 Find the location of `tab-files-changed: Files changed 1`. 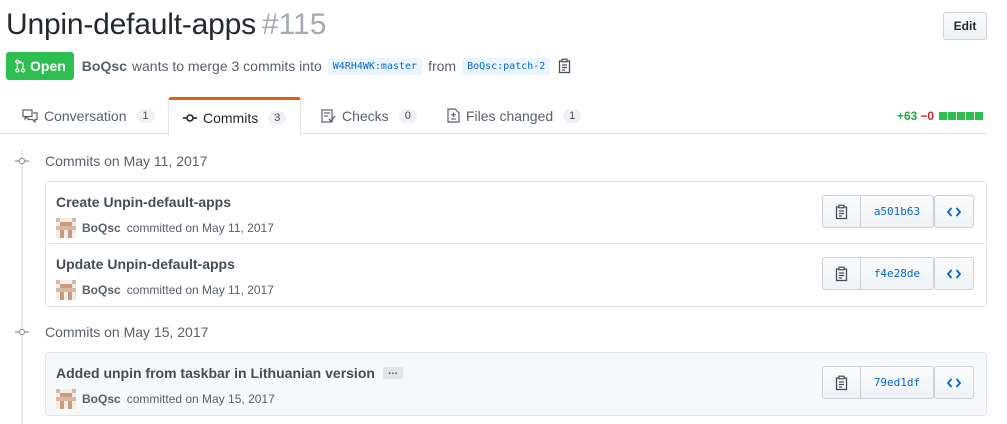

tab-files-changed: Files changed 1 is located at coordinates (514, 115).